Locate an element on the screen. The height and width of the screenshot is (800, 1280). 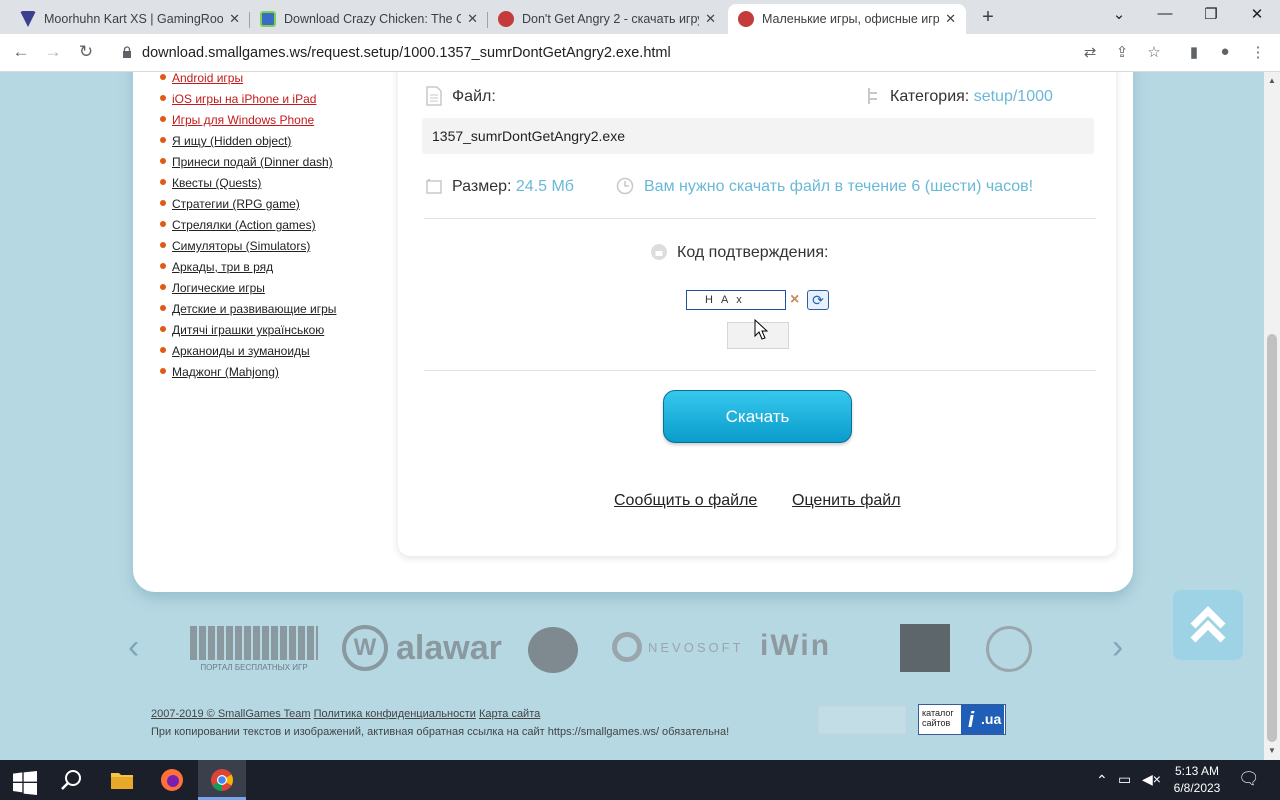
carousel-prev-icon: ‹ is located at coordinates (133, 647).